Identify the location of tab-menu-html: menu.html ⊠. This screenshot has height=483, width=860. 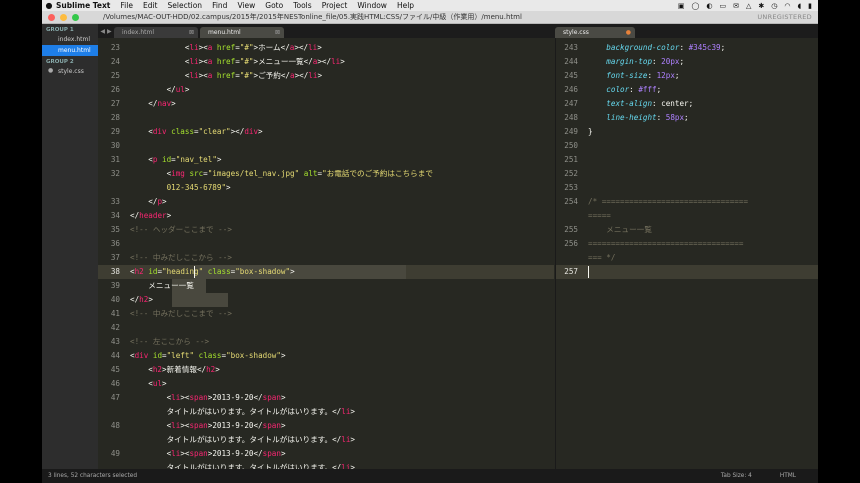
(242, 32).